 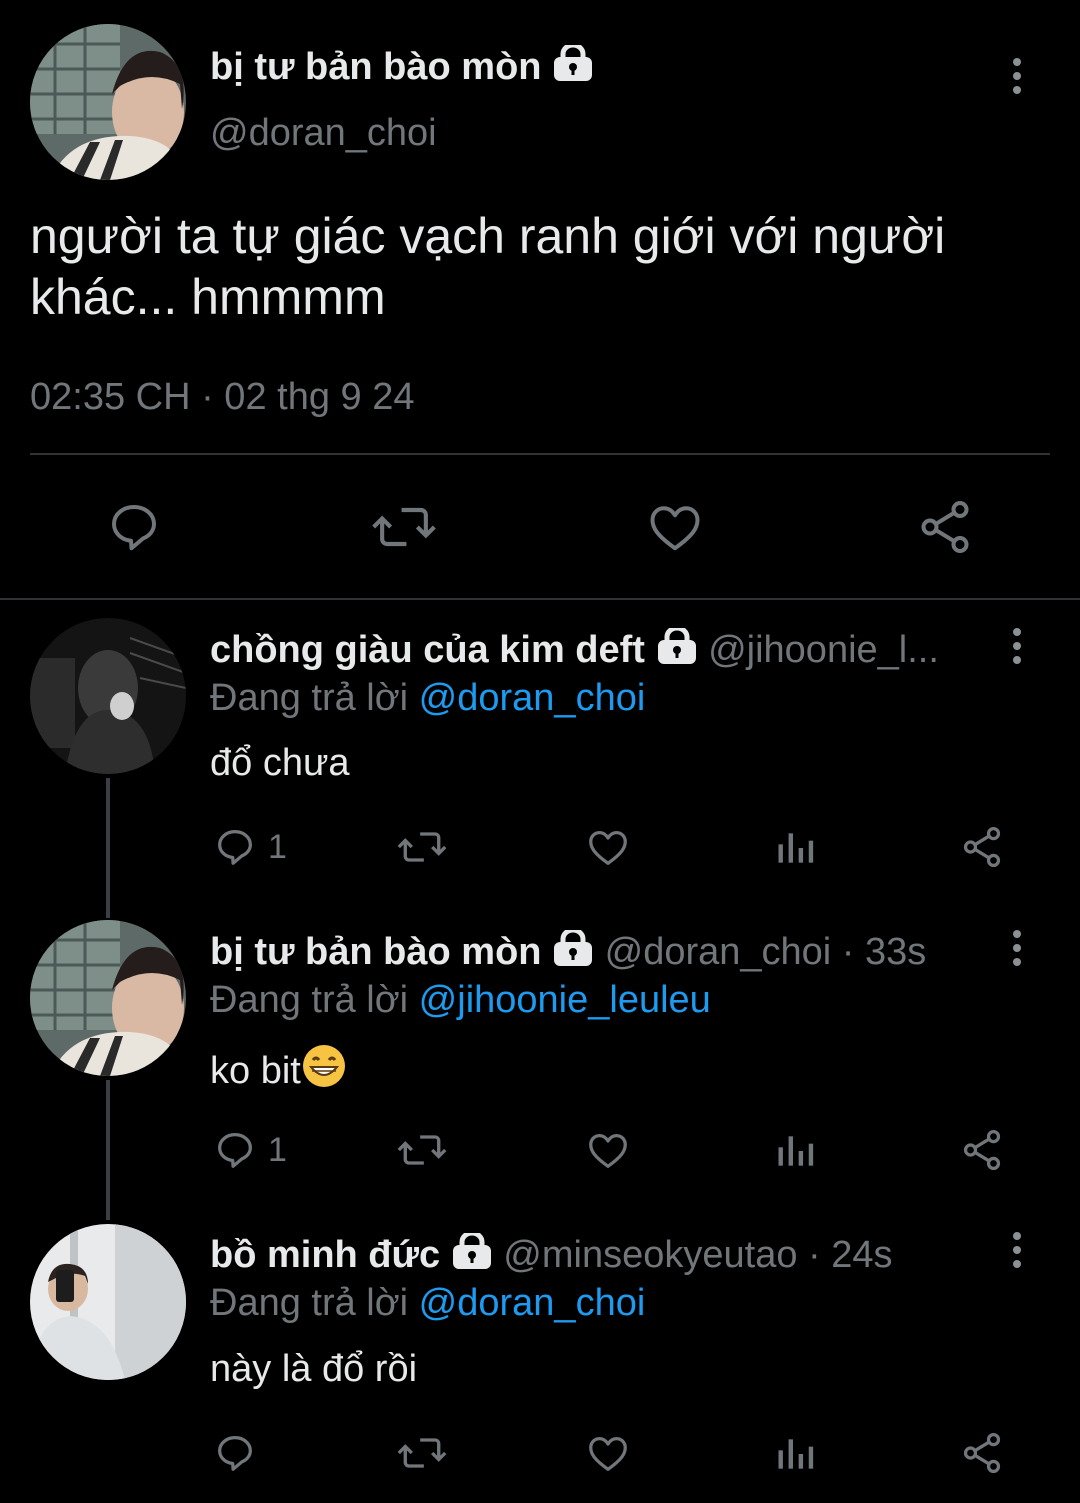 What do you see at coordinates (314, 1369) in the screenshot?
I see `tweet-text: này là đổ rồi` at bounding box center [314, 1369].